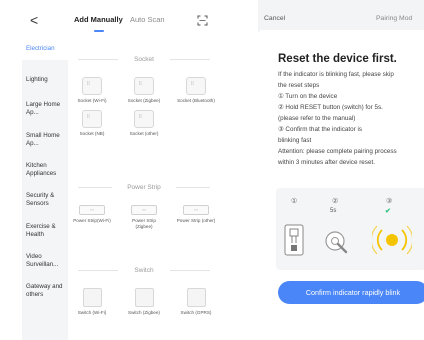  I want to click on device-power-strip-zigbee: ▫▫▫ Power Strip (Zigbee), so click(144, 215).